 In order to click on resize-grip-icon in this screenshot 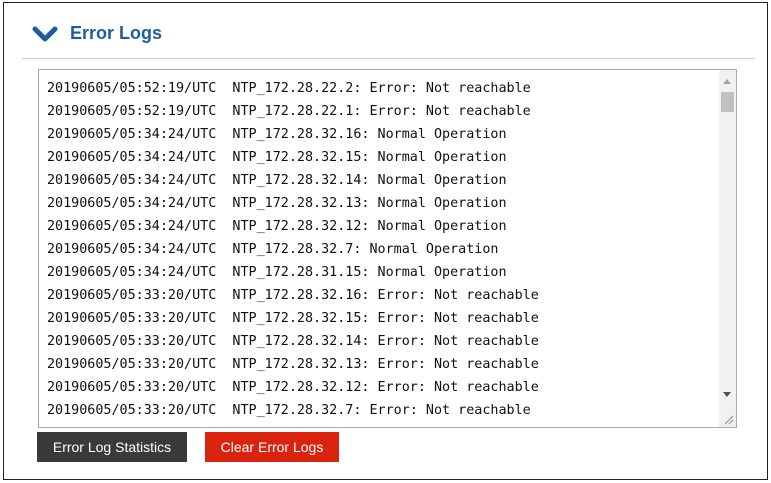, I will do `click(728, 419)`.